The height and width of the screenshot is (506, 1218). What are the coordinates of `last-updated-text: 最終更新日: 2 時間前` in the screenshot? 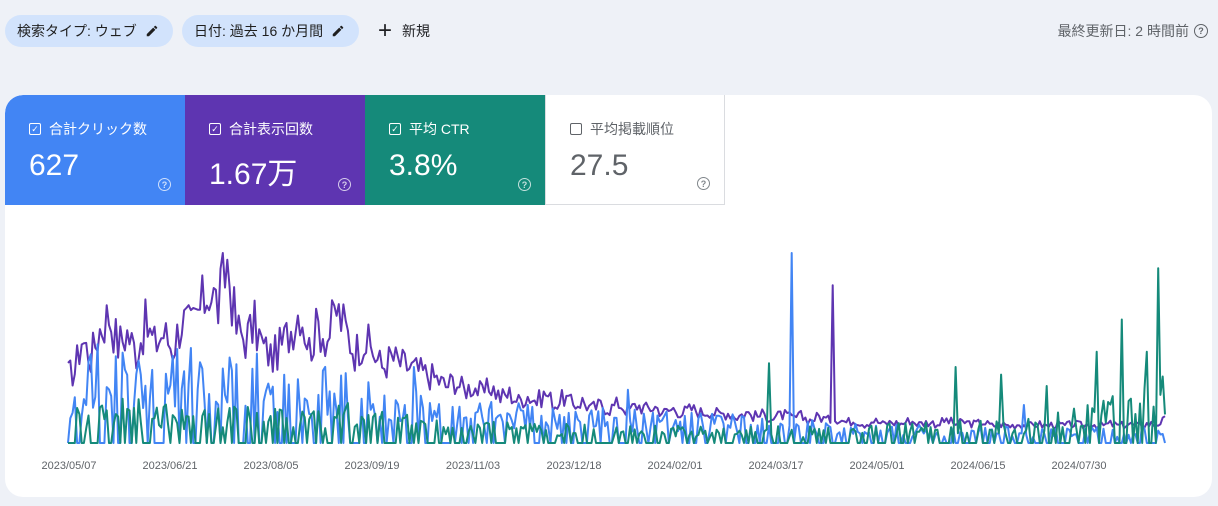 It's located at (1123, 31).